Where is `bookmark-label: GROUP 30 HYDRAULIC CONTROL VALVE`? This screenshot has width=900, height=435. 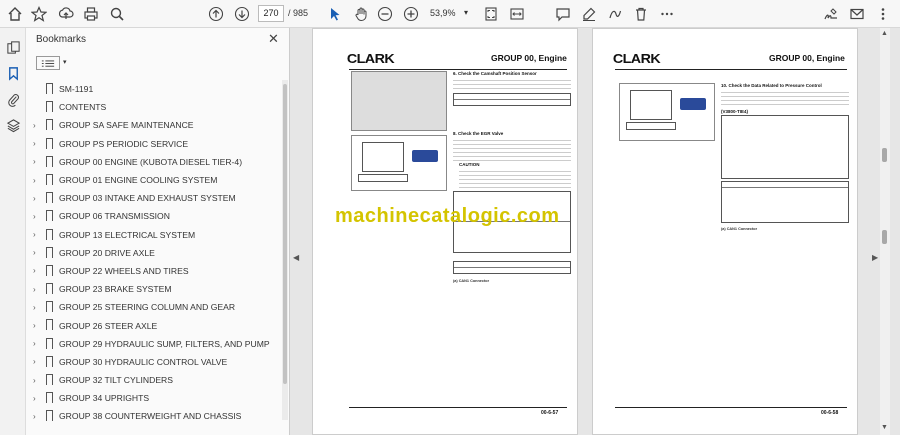
bookmark-label: GROUP 30 HYDRAULIC CONTROL VALVE is located at coordinates (143, 361).